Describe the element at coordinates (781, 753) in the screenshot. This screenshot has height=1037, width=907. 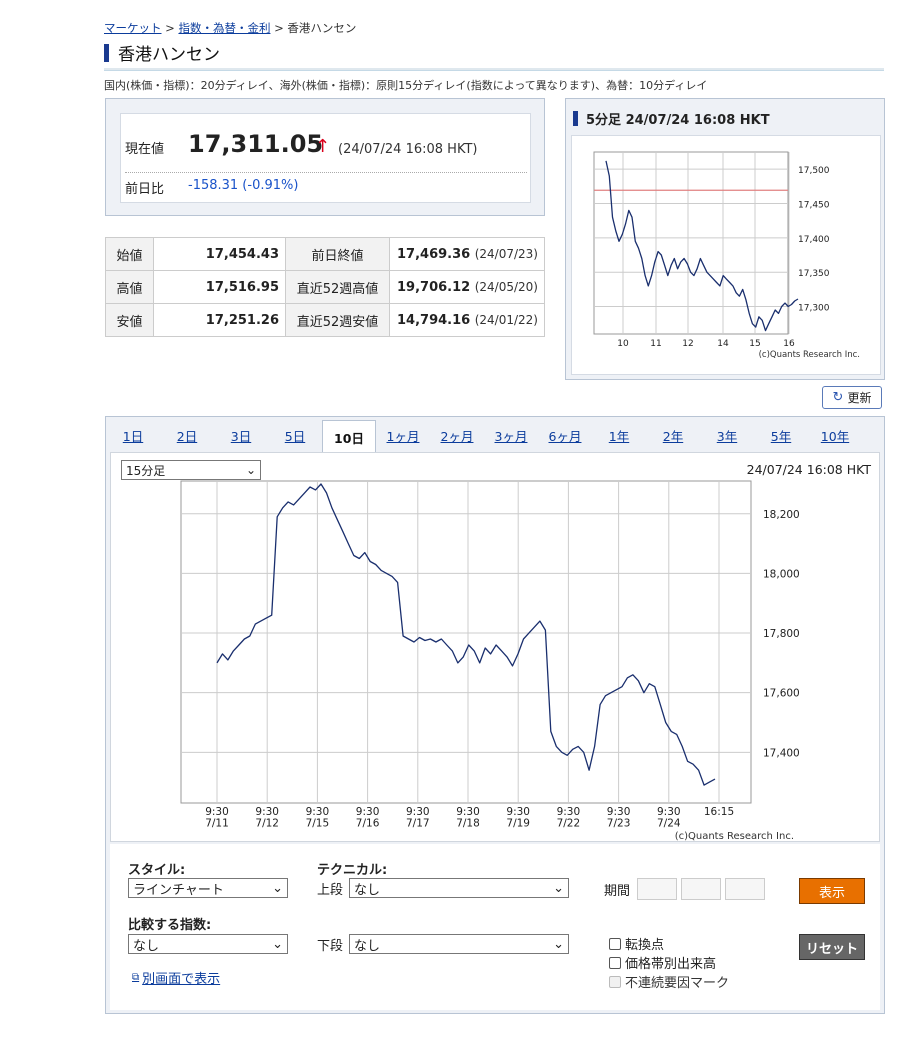
I see `y-tick-label: 17,400` at that location.